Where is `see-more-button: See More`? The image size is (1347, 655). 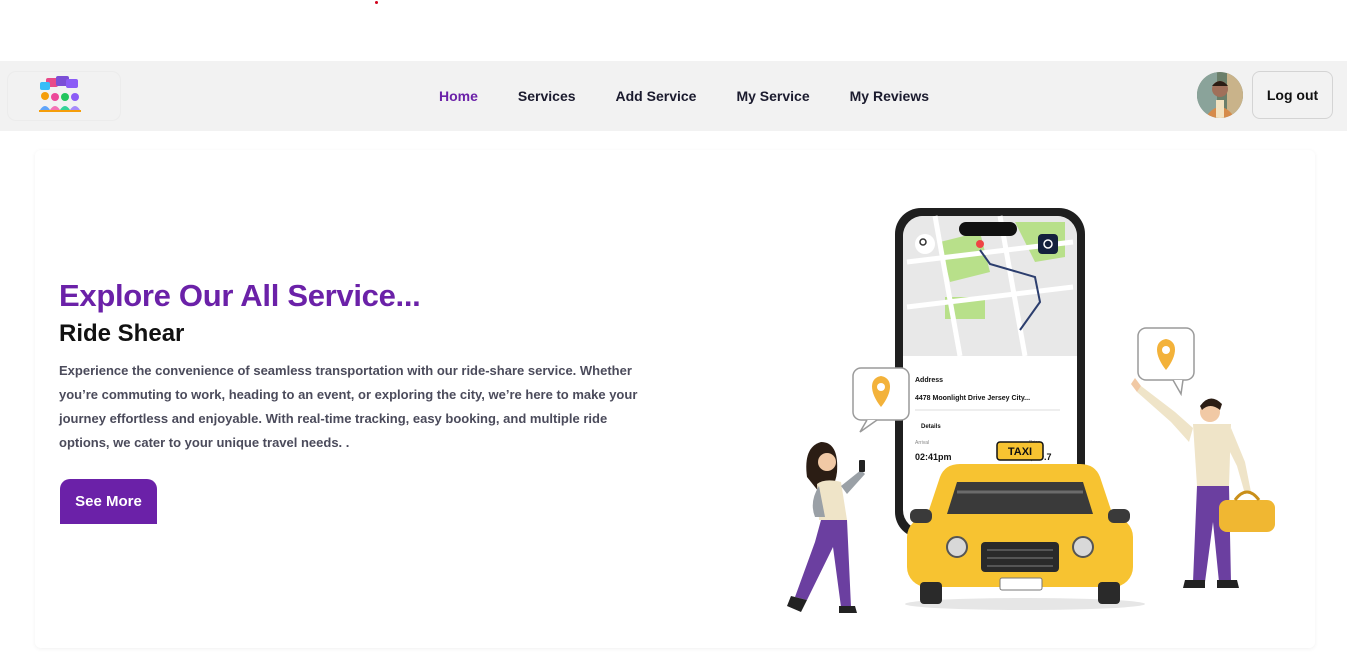
see-more-button: See More is located at coordinates (108, 501).